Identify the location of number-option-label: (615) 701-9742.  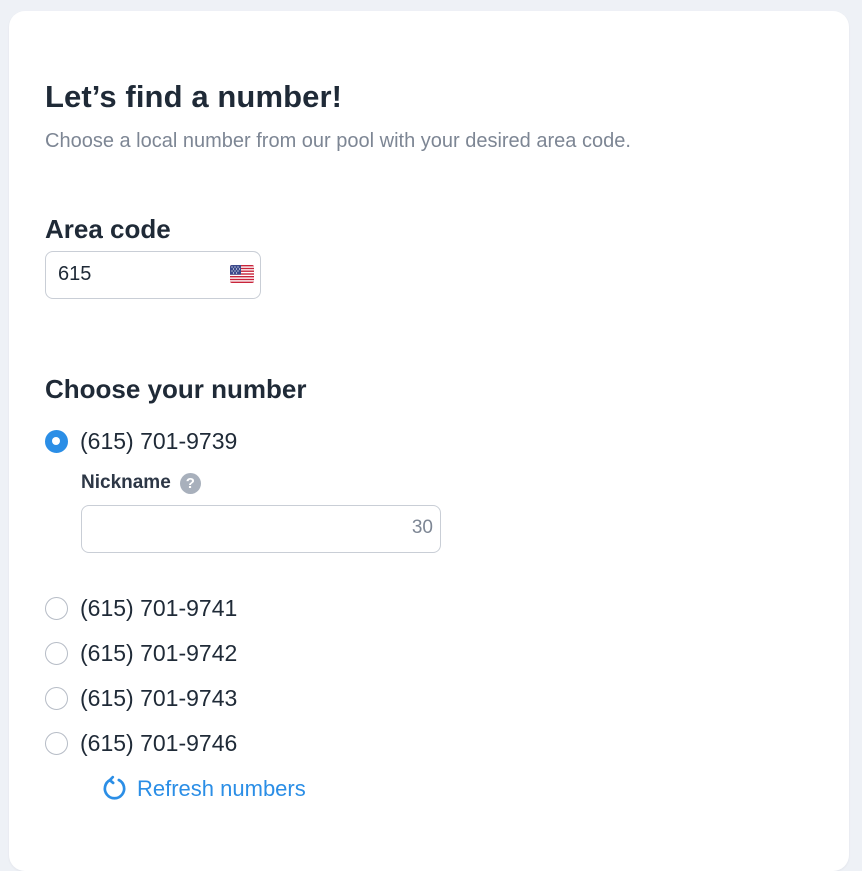
(159, 652).